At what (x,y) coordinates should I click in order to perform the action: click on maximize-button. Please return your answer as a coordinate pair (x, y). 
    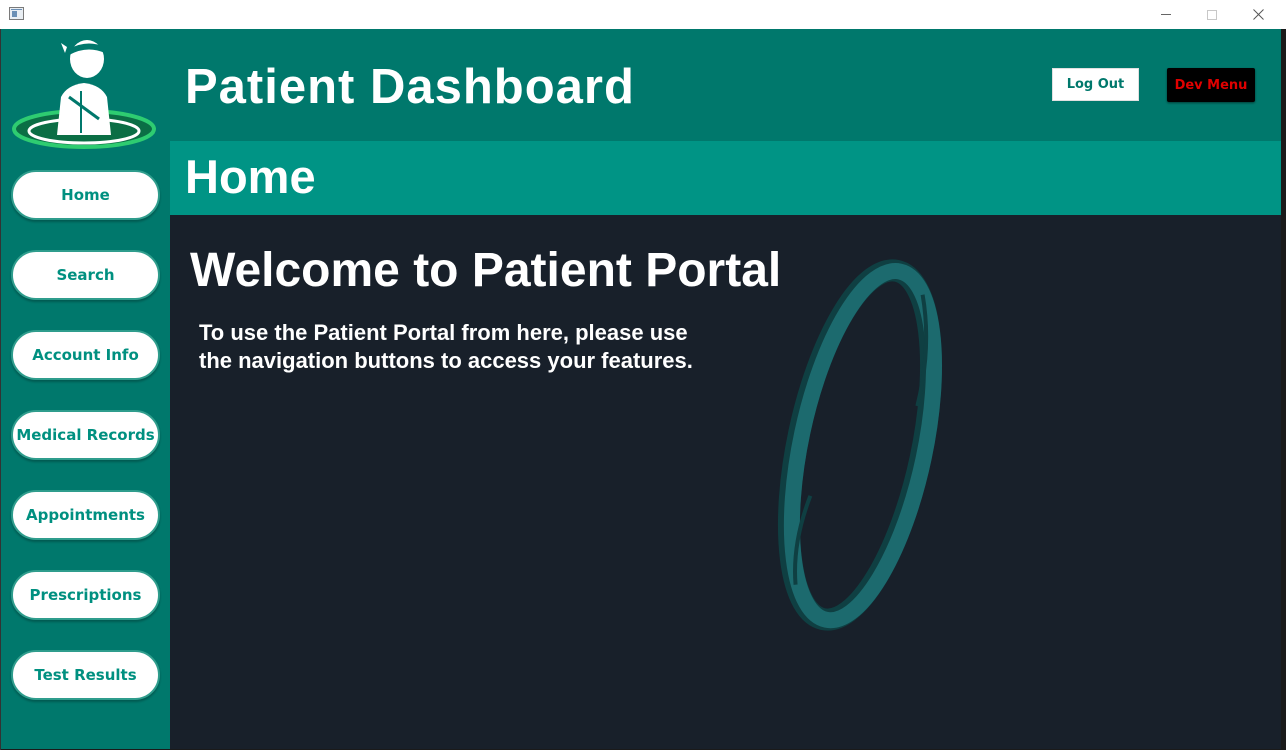
    Looking at the image, I should click on (1212, 14).